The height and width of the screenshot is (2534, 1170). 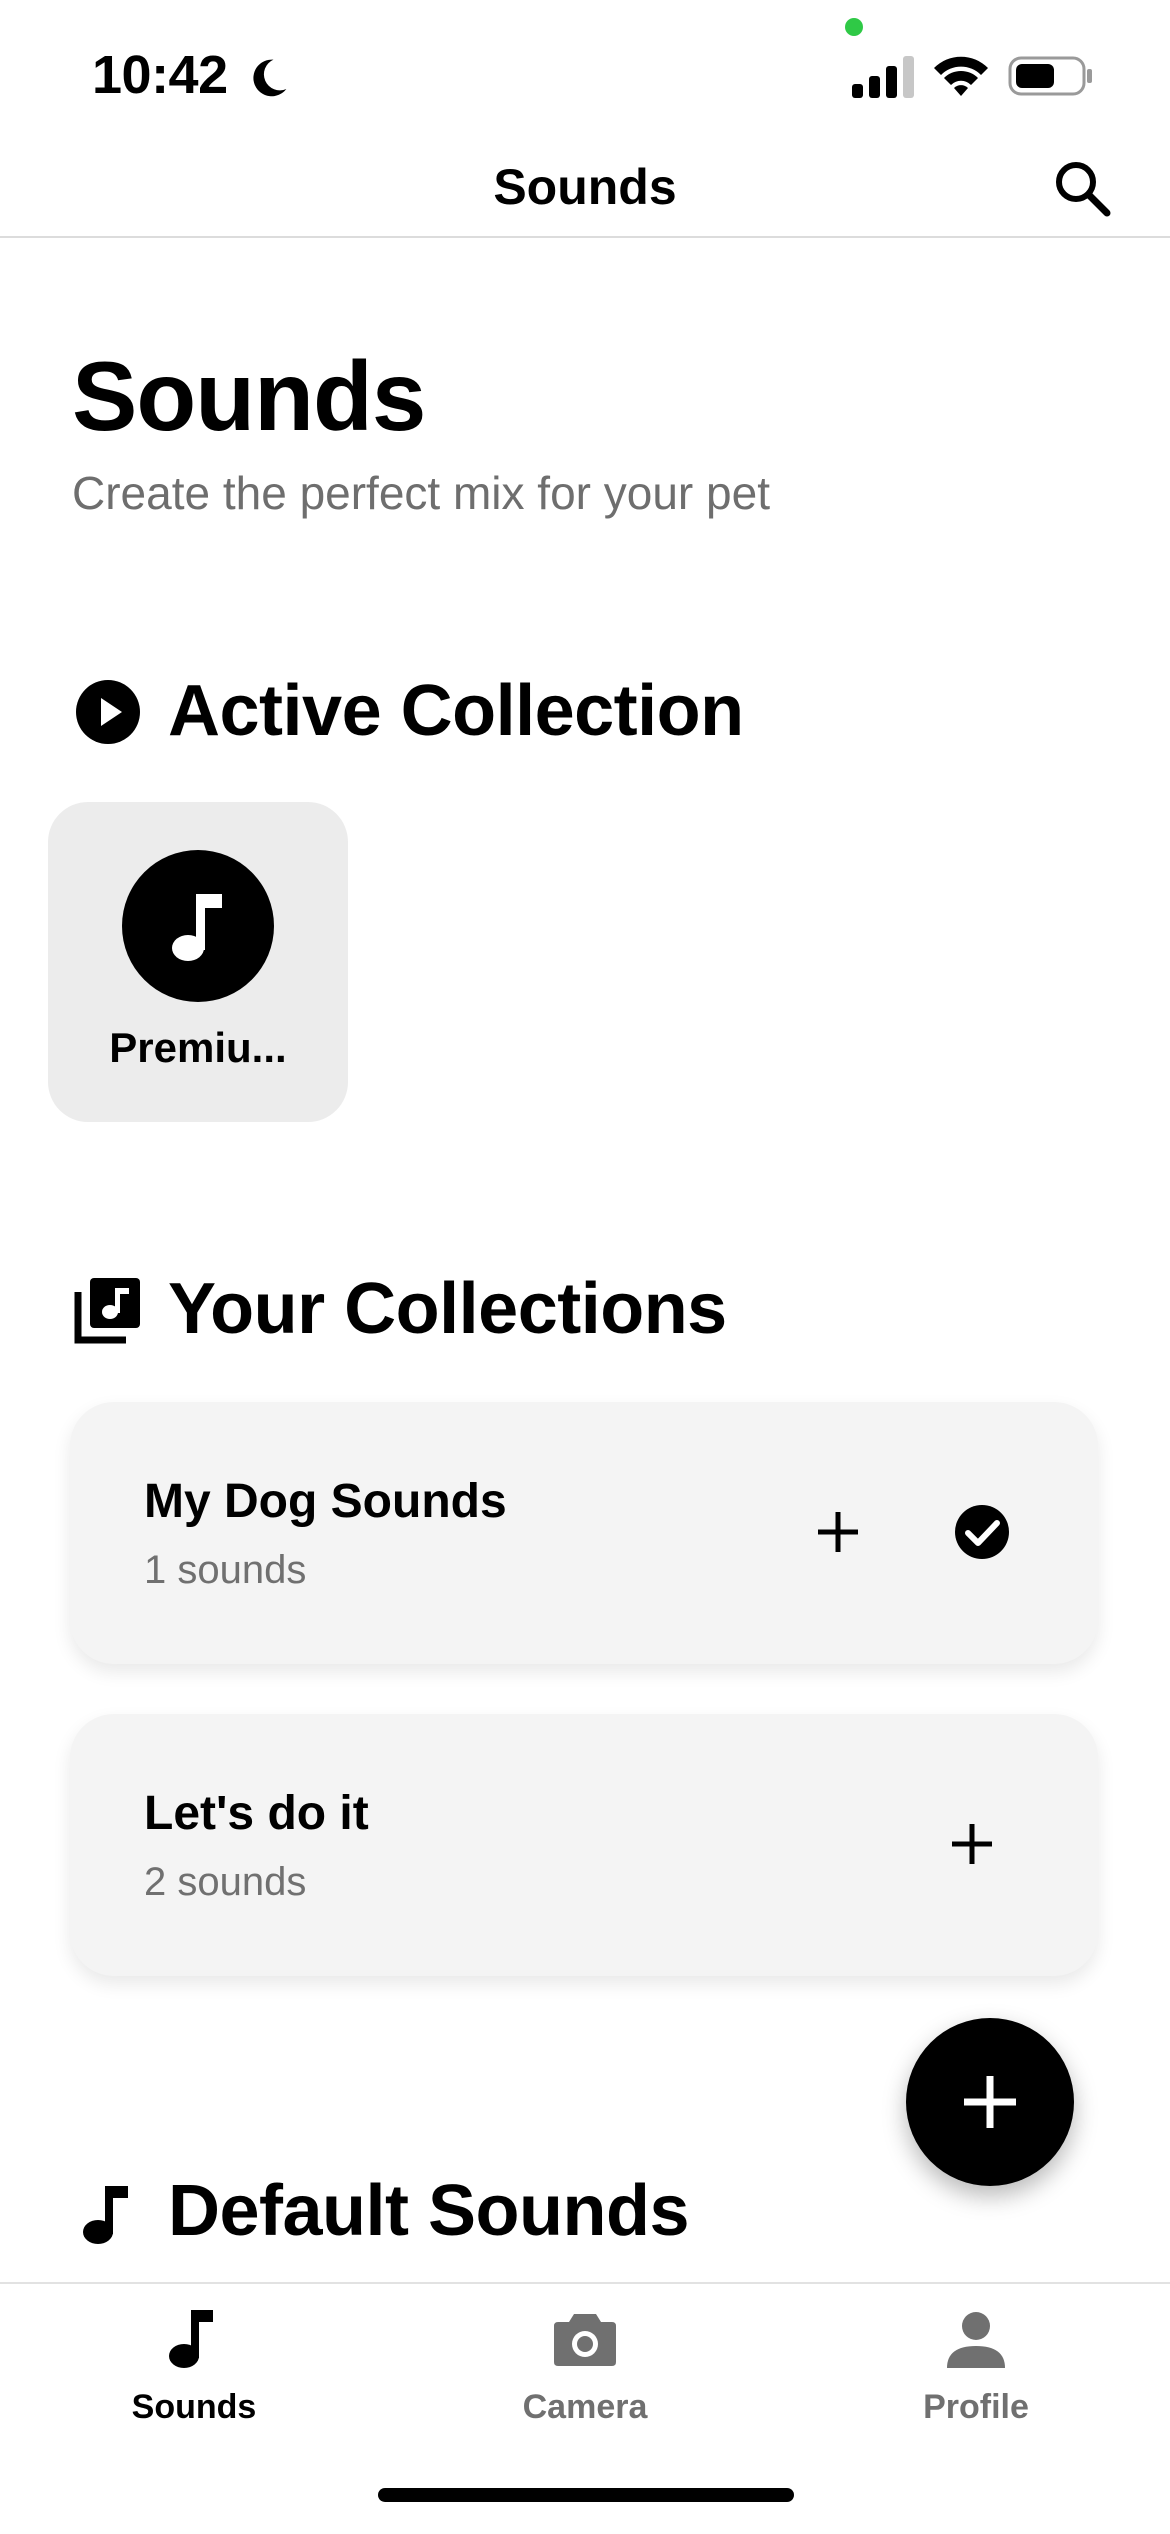 What do you see at coordinates (1050, 76) in the screenshot?
I see `battery-icon` at bounding box center [1050, 76].